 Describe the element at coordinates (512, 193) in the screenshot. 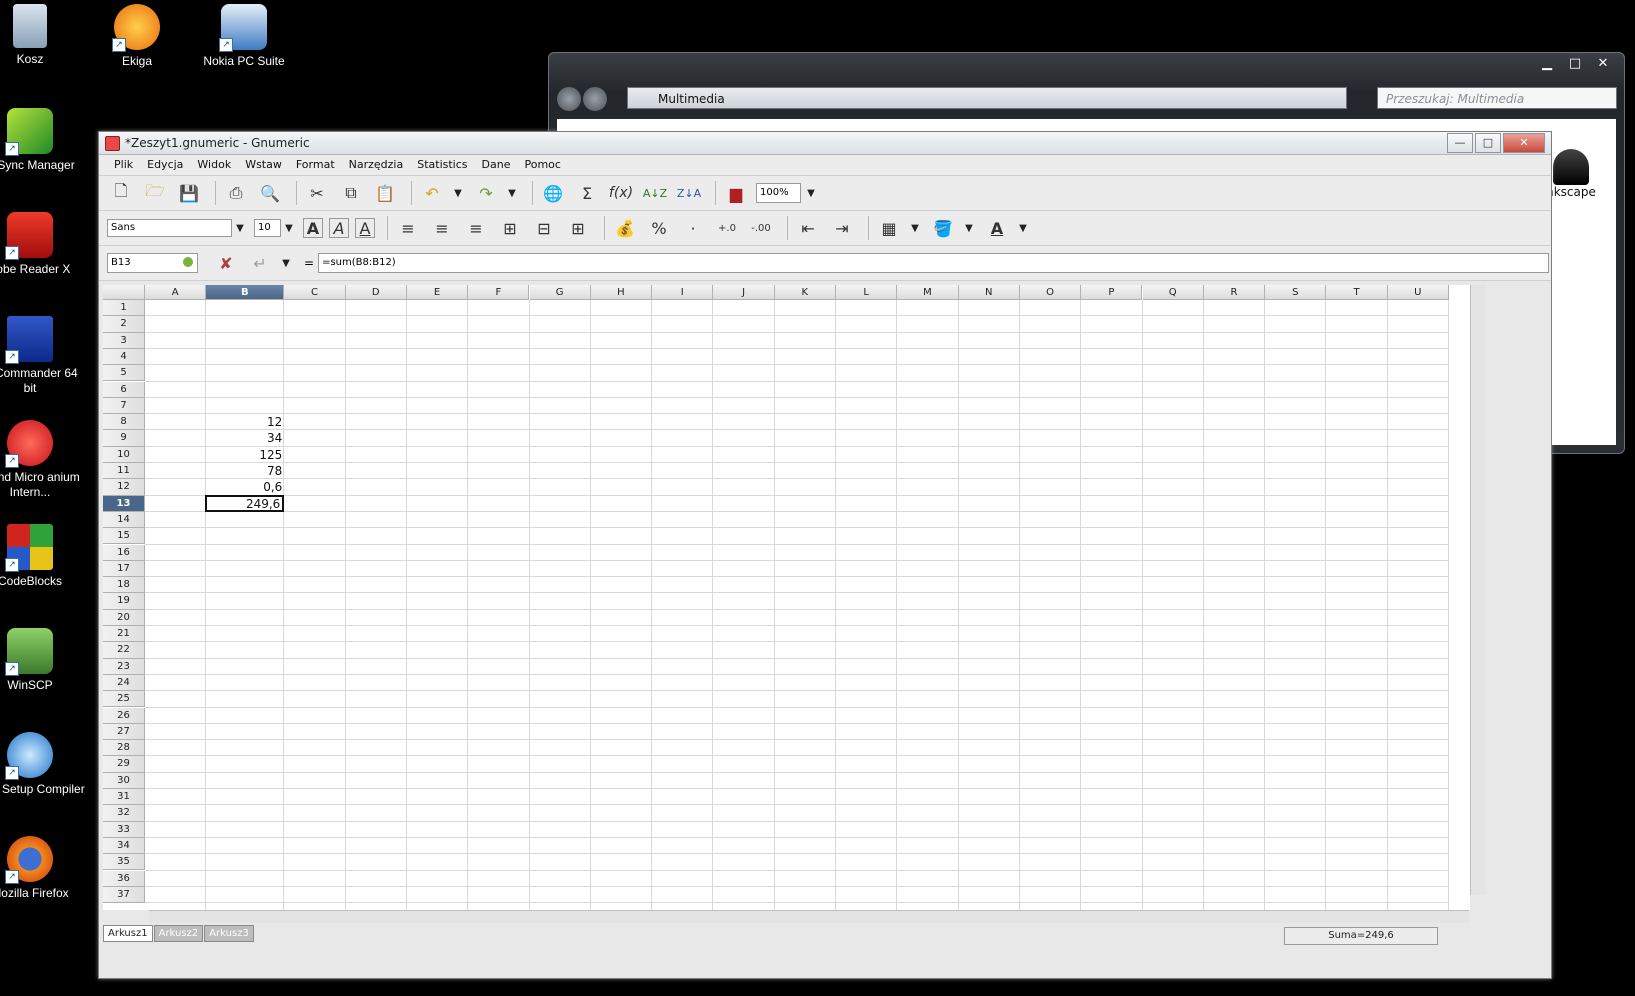

I see `redo-dropdown-icon: ▼` at that location.